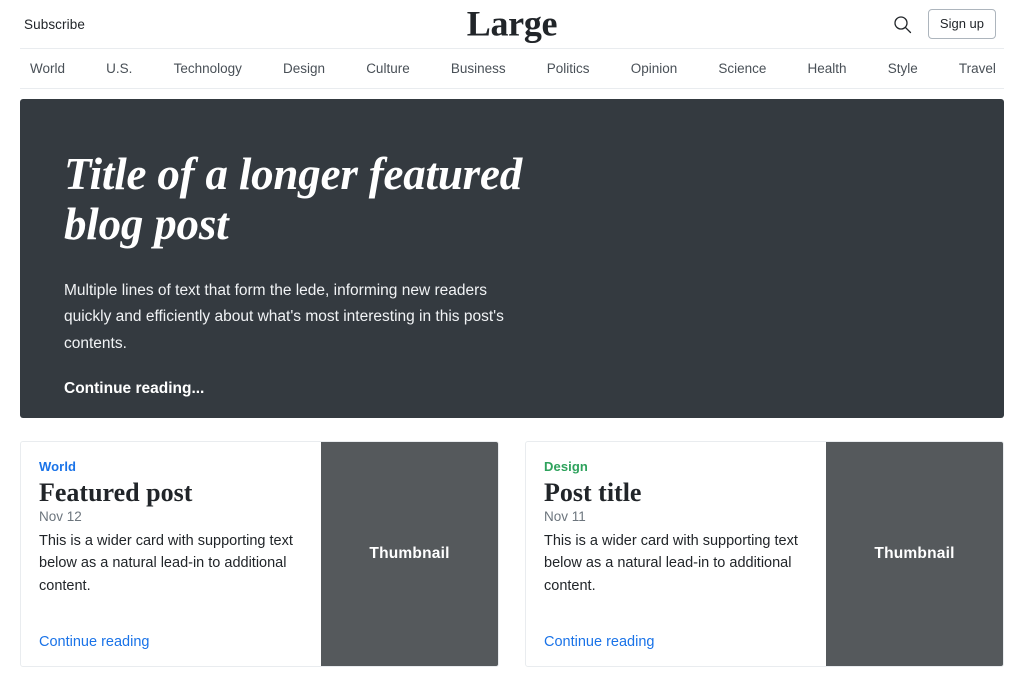 This screenshot has height=687, width=1024. I want to click on nav-item-us: U.S., so click(119, 68).